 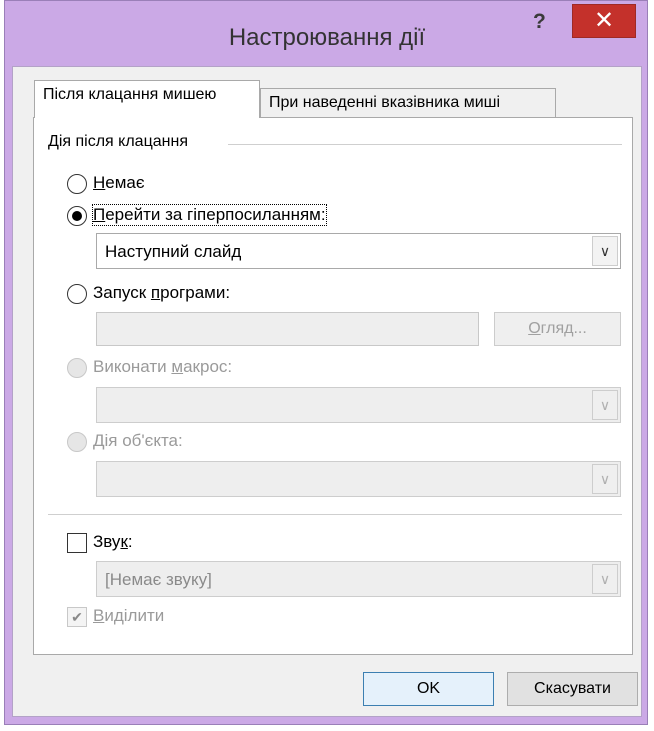 What do you see at coordinates (327, 37) in the screenshot?
I see `dialog-title: Настроювання дії` at bounding box center [327, 37].